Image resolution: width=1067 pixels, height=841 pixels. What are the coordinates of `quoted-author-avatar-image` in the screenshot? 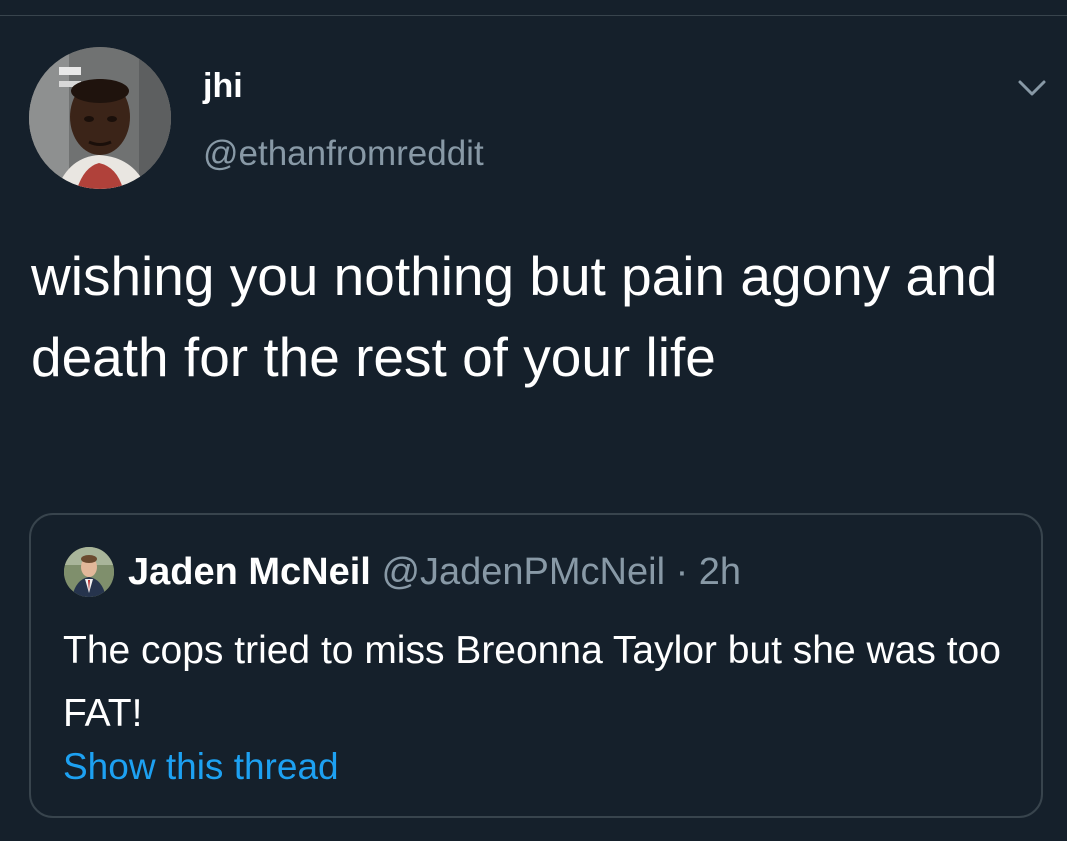 It's located at (89, 572).